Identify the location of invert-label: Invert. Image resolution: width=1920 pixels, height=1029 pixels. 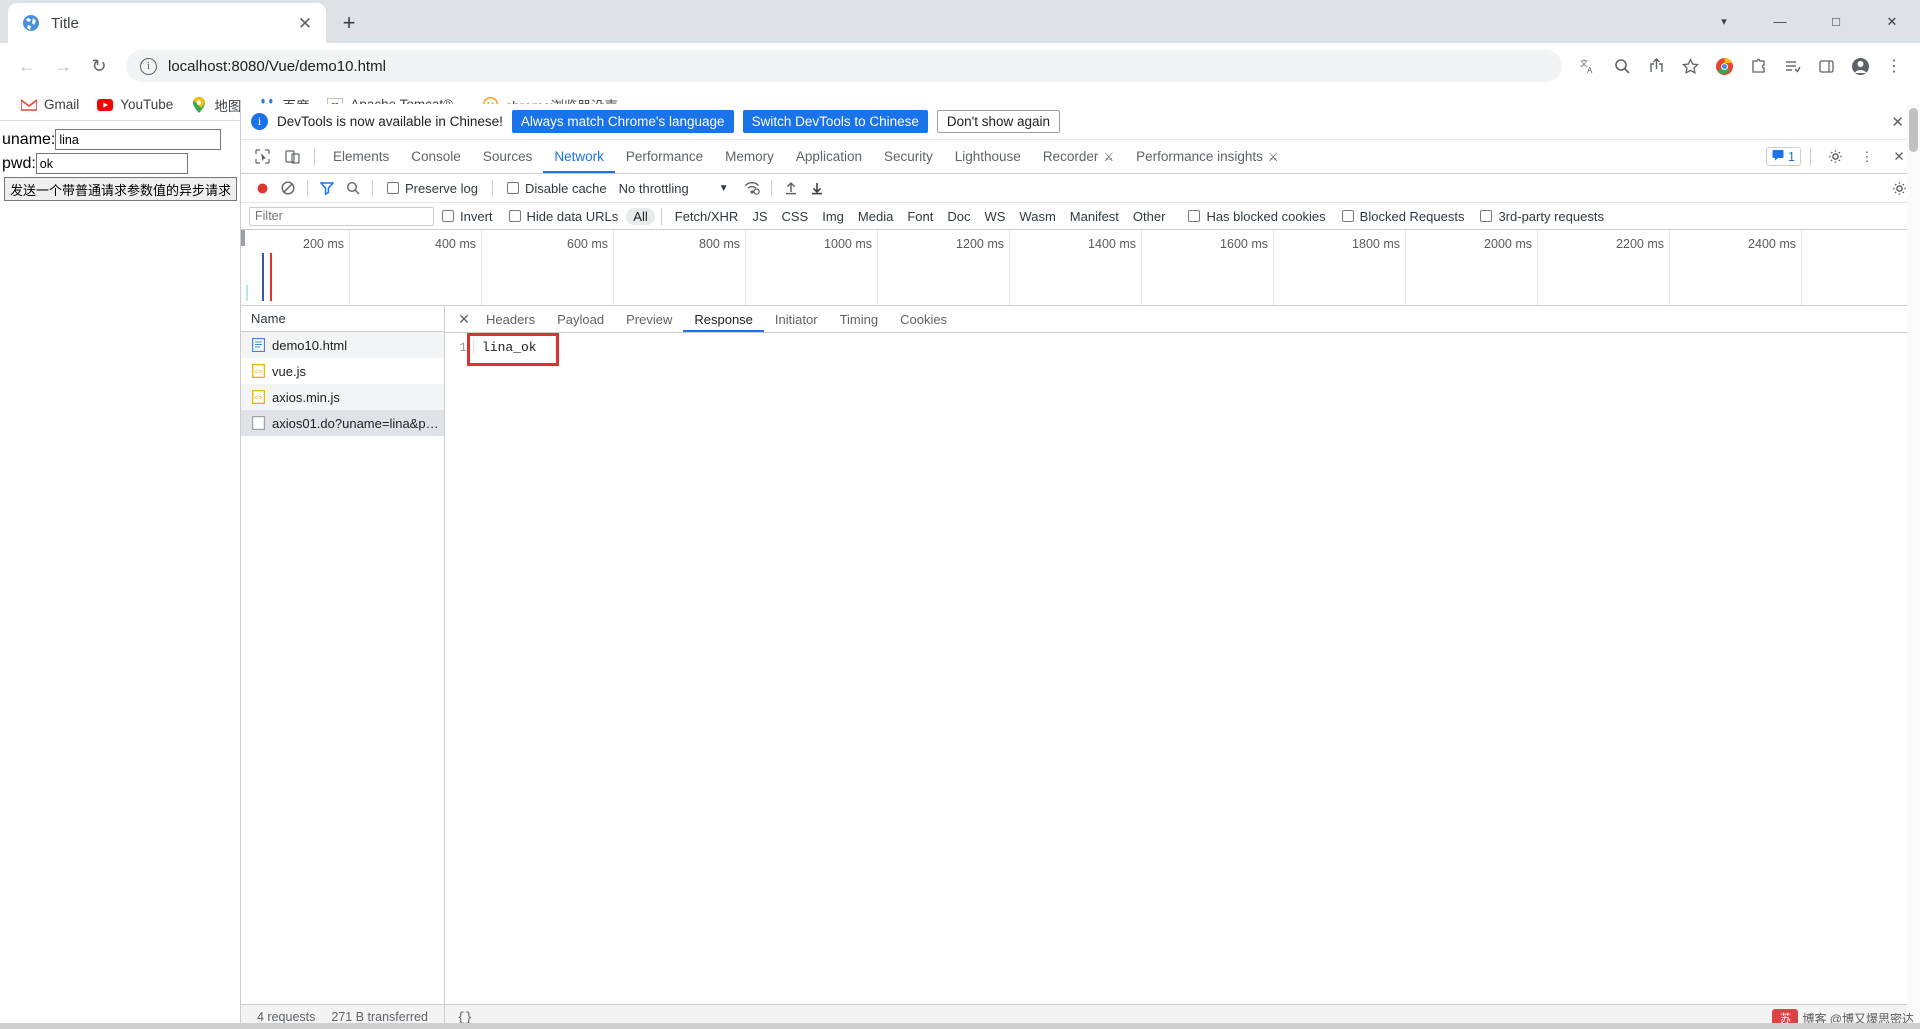
(476, 216).